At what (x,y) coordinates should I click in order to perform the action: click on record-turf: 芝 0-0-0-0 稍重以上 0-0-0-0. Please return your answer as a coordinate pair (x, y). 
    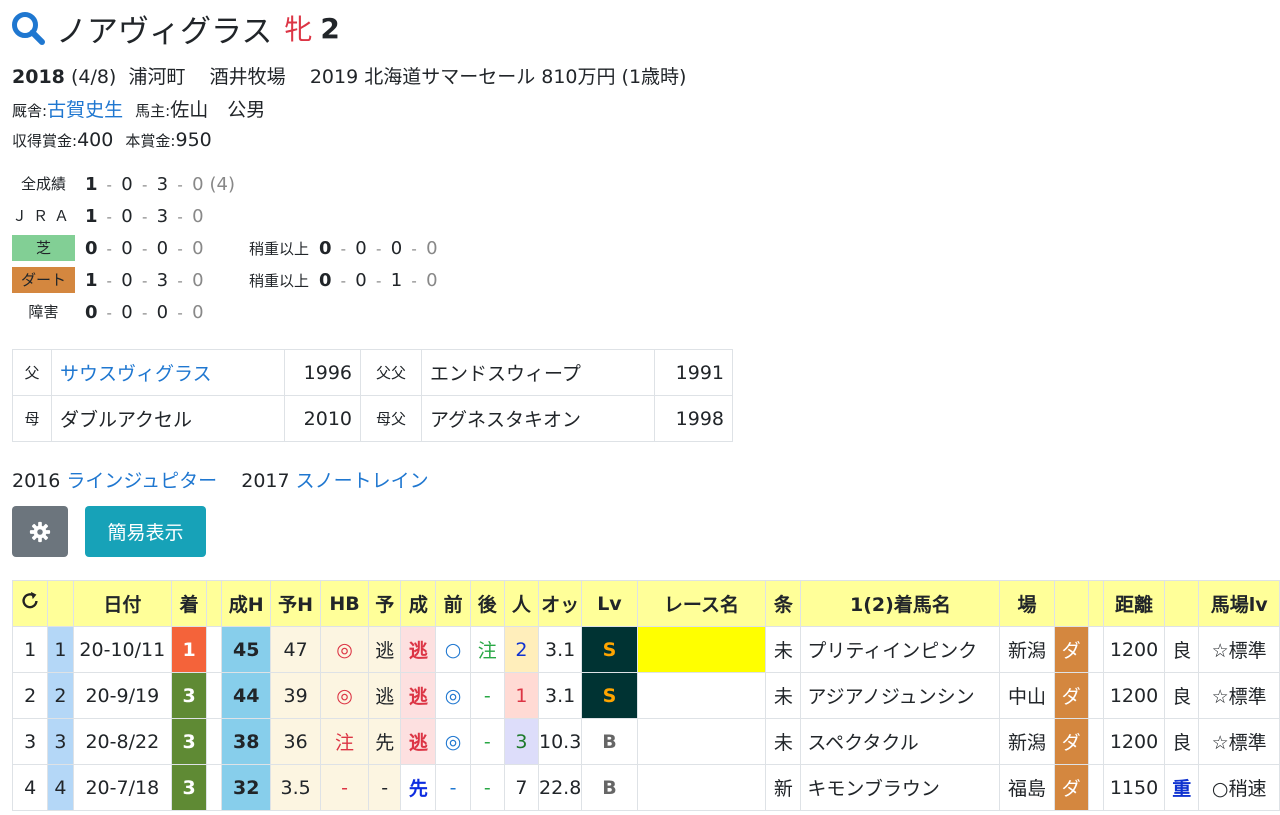
    Looking at the image, I should click on (225, 248).